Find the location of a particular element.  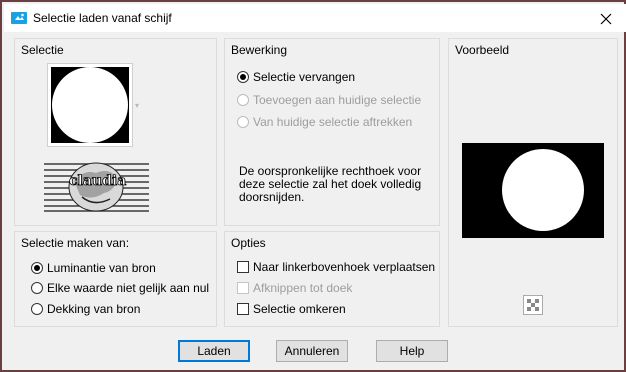

radio-elke-waarde: Elke waarde niet gelijk aan nul is located at coordinates (120, 288).